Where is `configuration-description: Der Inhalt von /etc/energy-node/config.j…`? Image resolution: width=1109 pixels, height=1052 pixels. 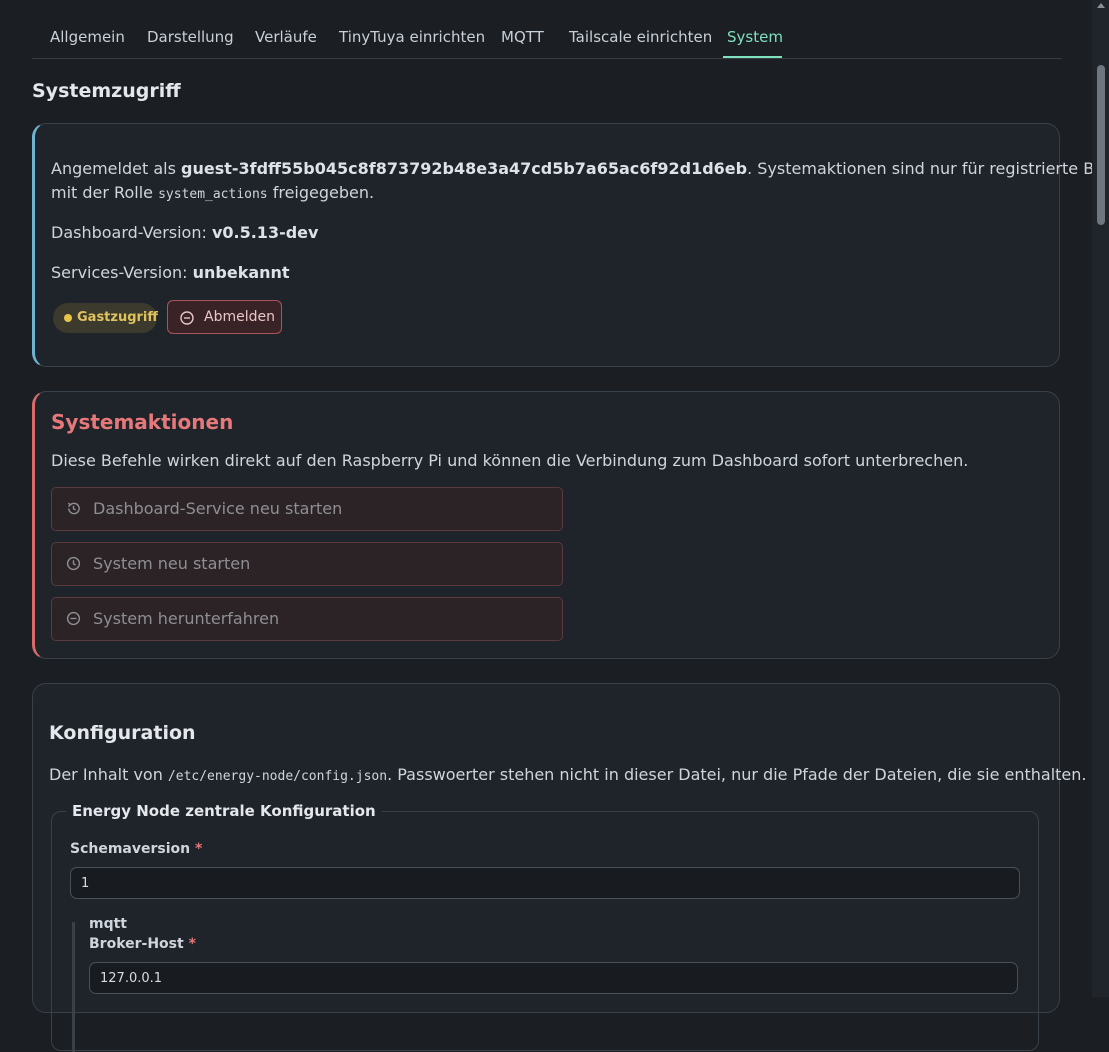 configuration-description: Der Inhalt von /etc/energy-node/config.j… is located at coordinates (568, 774).